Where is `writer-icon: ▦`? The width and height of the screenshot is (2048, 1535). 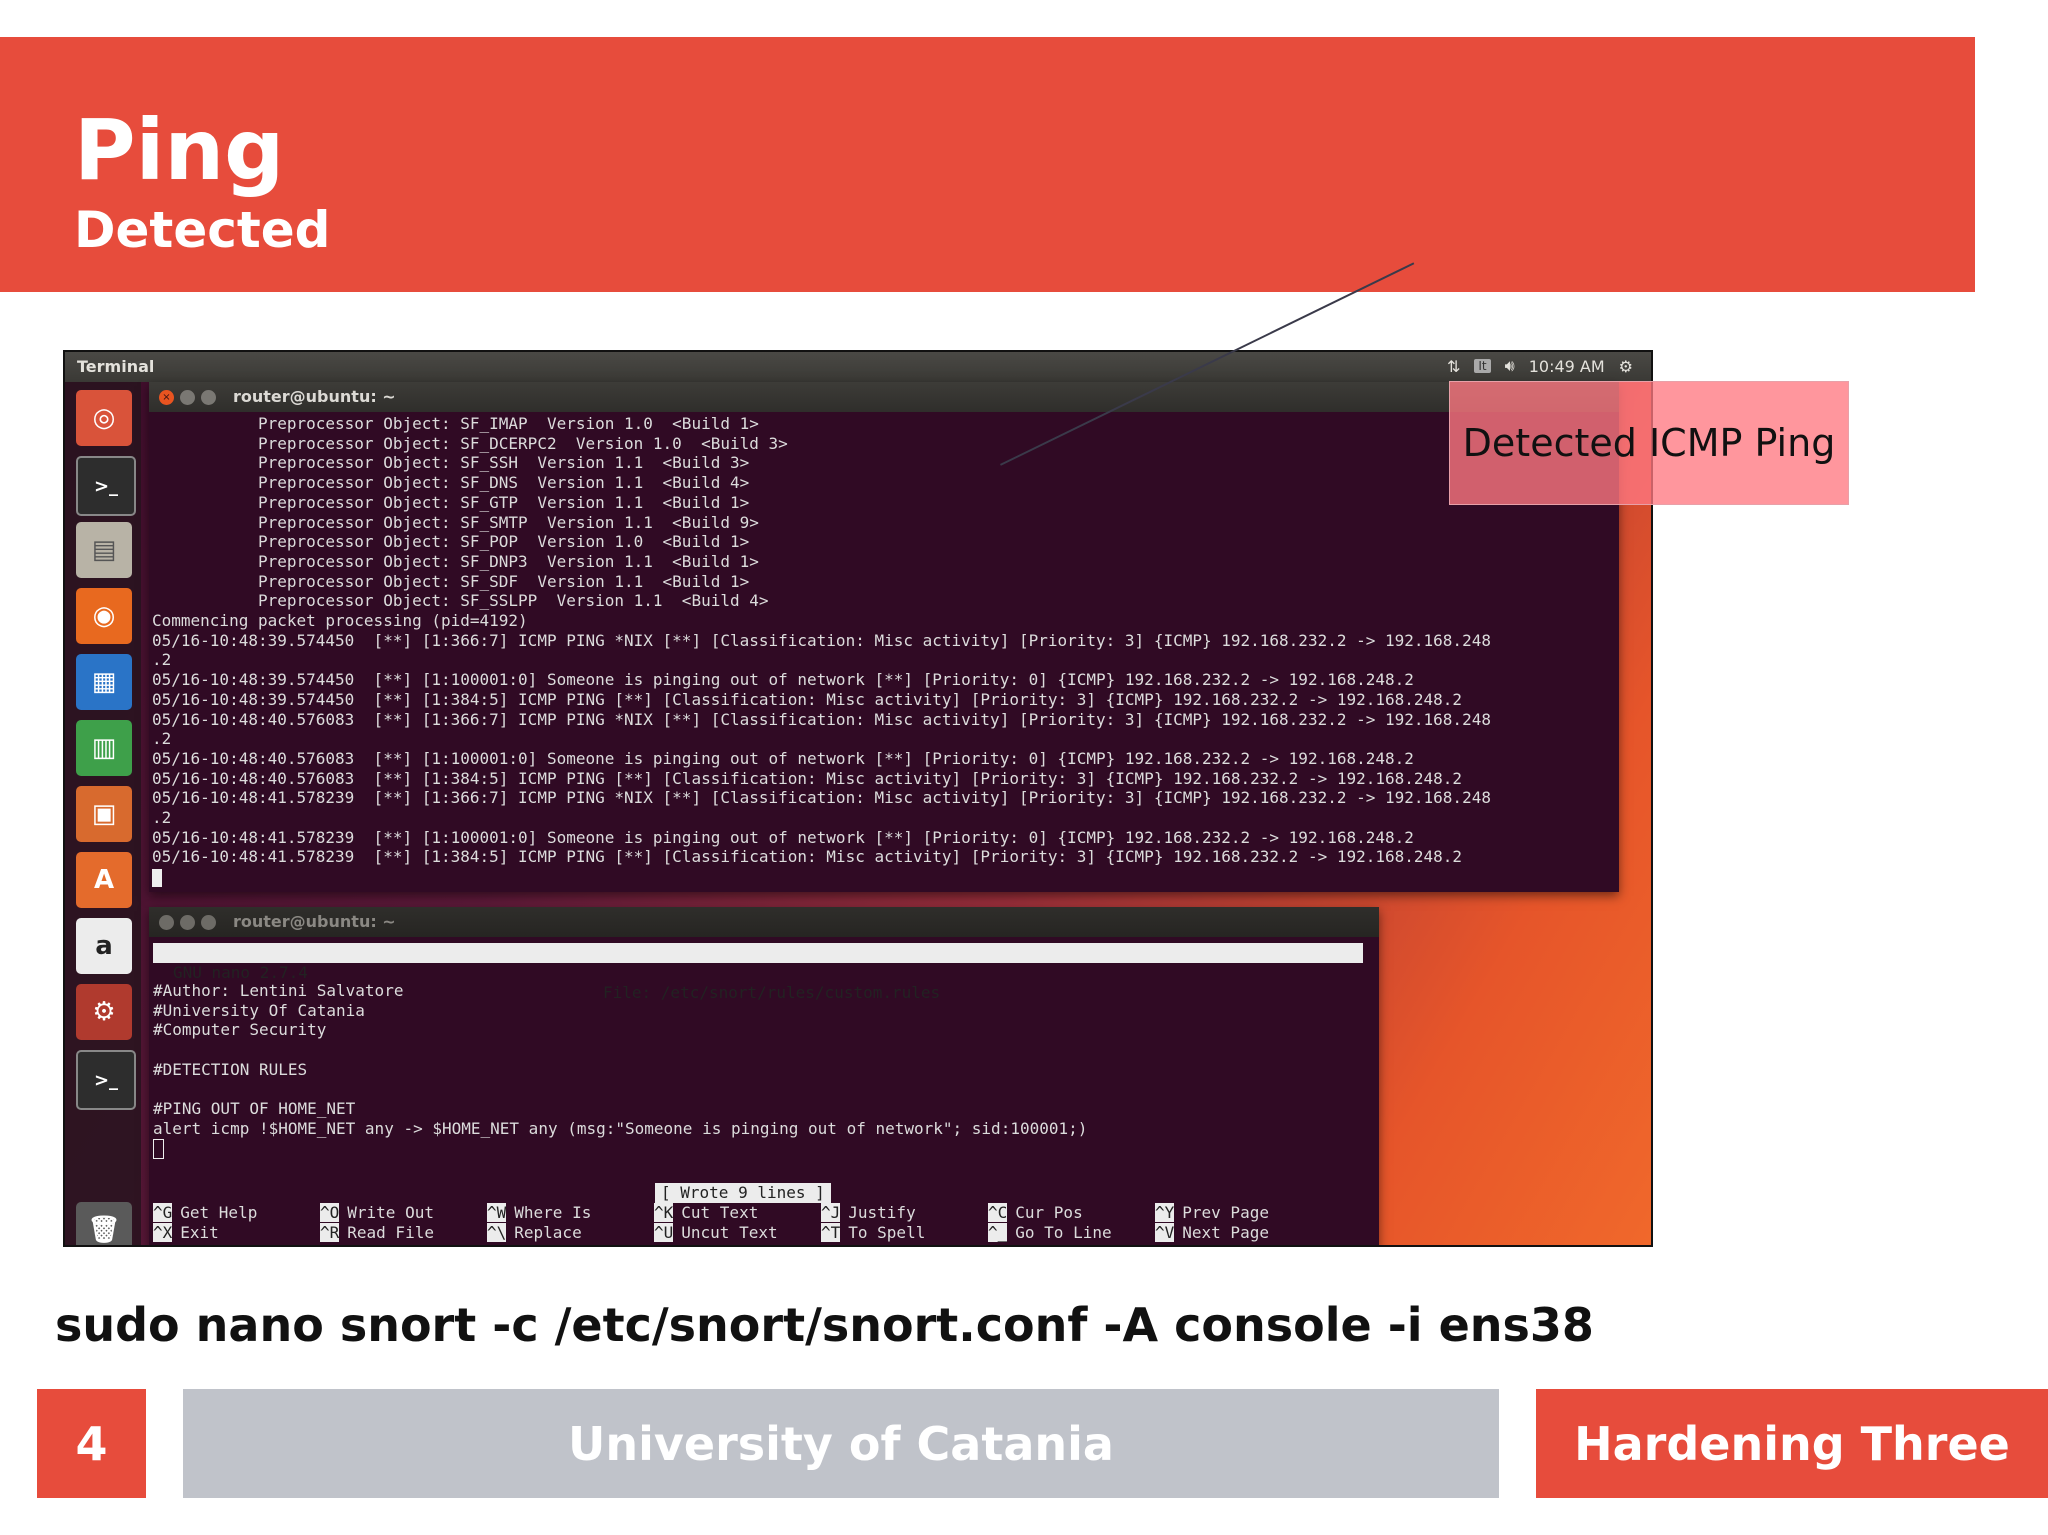 writer-icon: ▦ is located at coordinates (104, 682).